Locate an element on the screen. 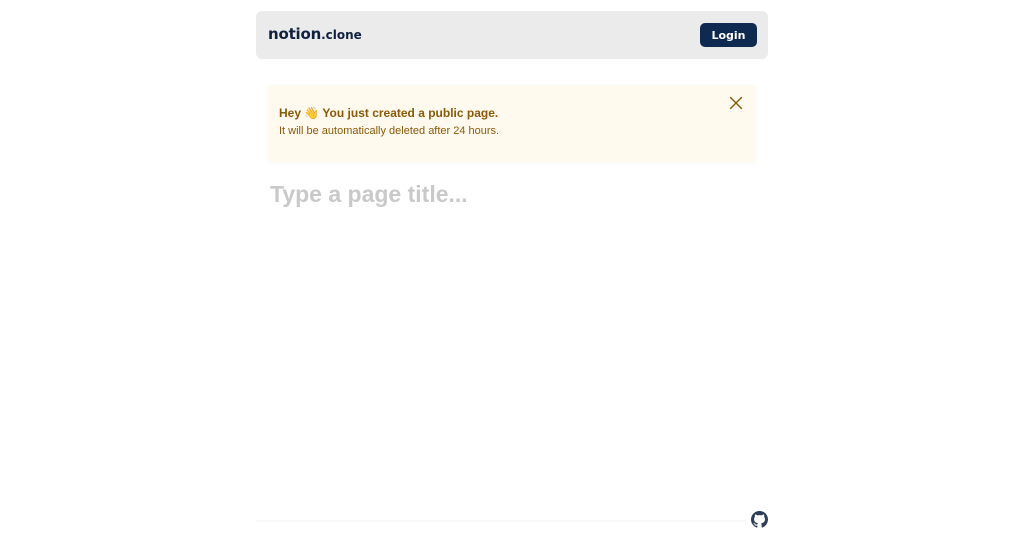  github-link is located at coordinates (759, 519).